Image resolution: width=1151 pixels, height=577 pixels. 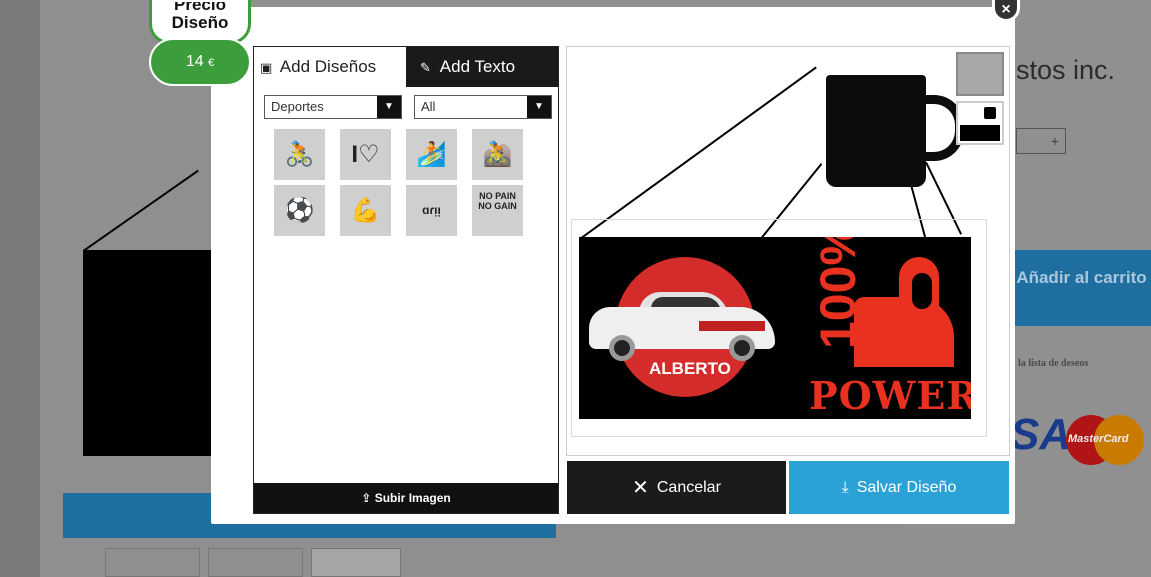 What do you see at coordinates (406, 498) in the screenshot?
I see `upload-image-button: ⇪ Subir Imagen` at bounding box center [406, 498].